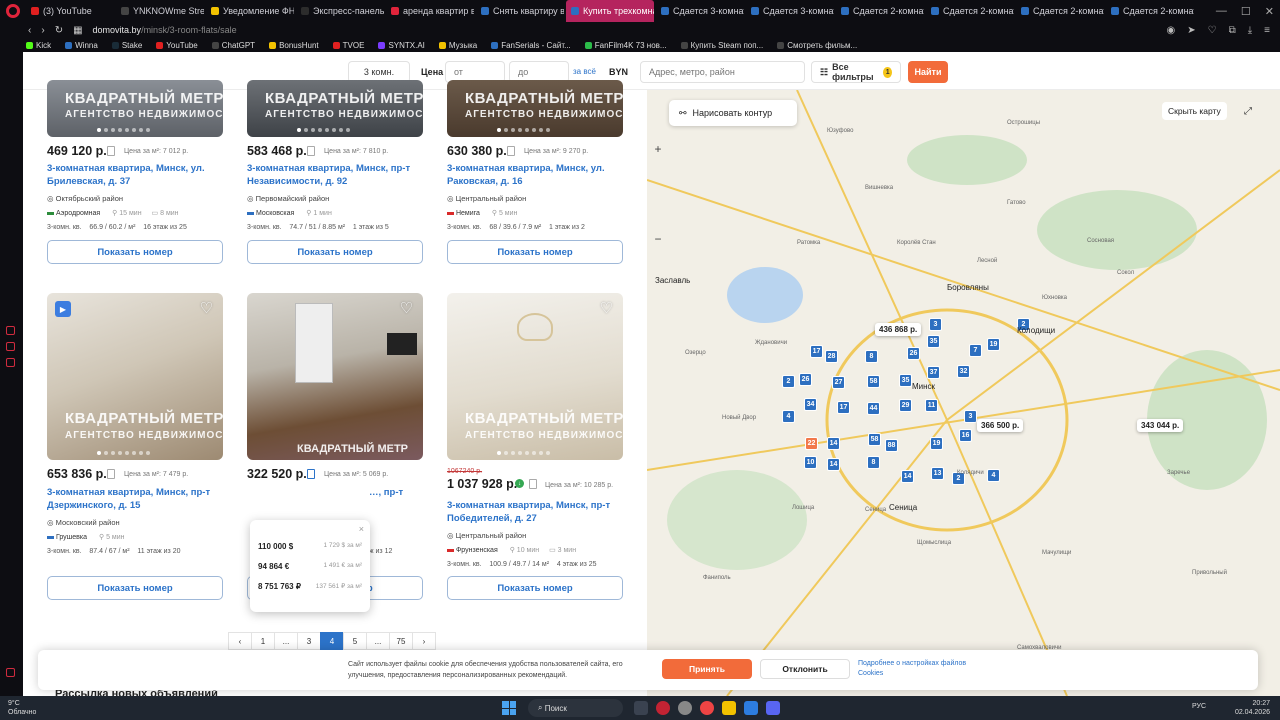 This screenshot has width=1280, height=720. I want to click on bookmark-item: SYNTX.AI, so click(401, 45).